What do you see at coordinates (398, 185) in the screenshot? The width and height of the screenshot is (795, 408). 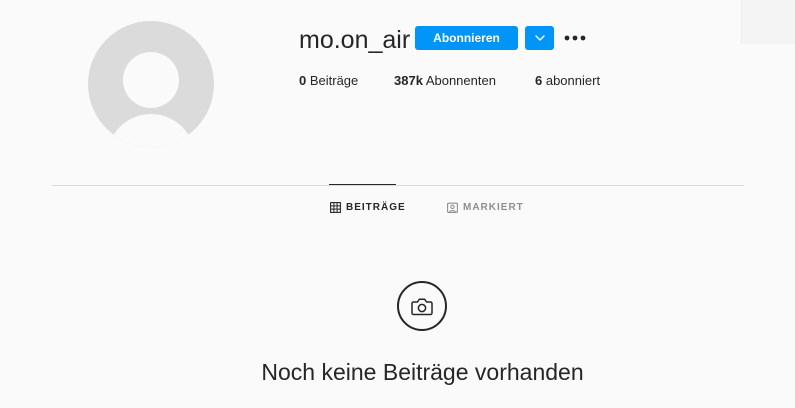 I see `tabs-divider` at bounding box center [398, 185].